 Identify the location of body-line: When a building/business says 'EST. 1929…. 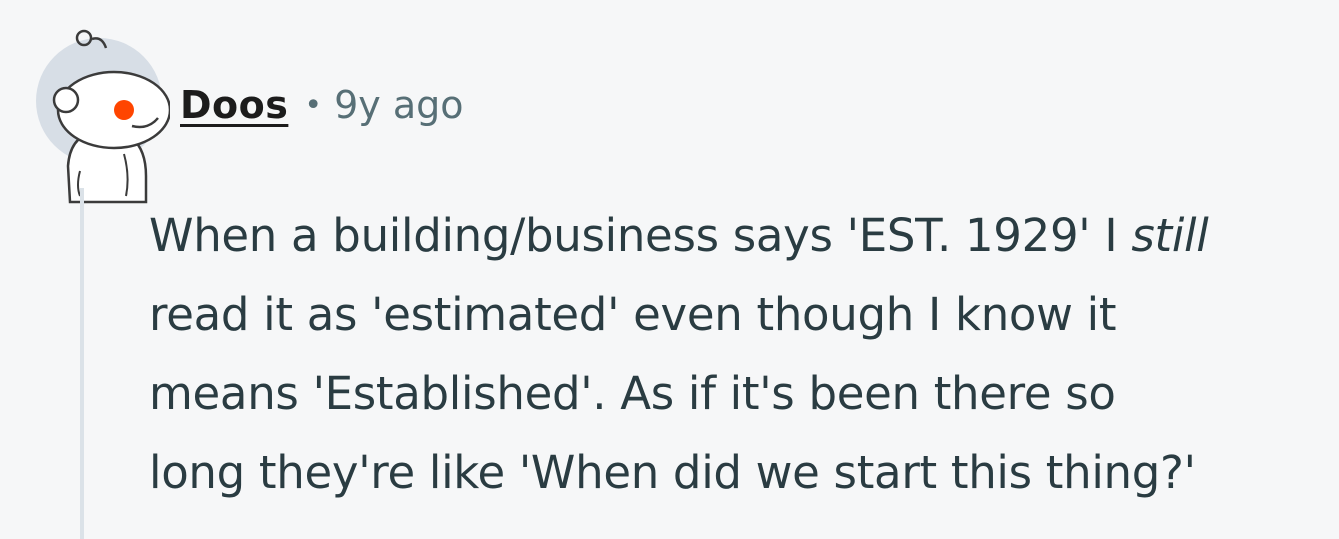
(679, 235).